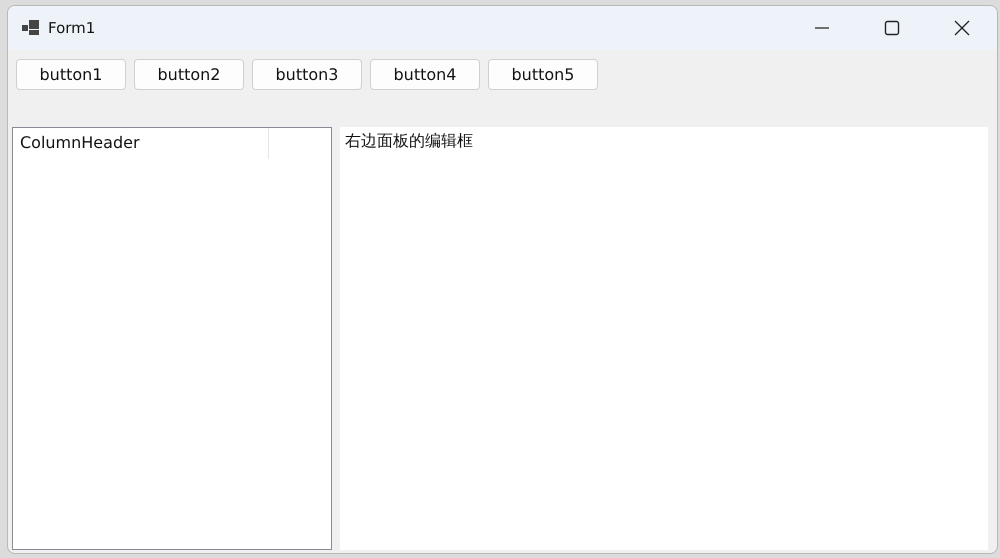 The height and width of the screenshot is (558, 1000). What do you see at coordinates (425, 74) in the screenshot?
I see `form-button: button4` at bounding box center [425, 74].